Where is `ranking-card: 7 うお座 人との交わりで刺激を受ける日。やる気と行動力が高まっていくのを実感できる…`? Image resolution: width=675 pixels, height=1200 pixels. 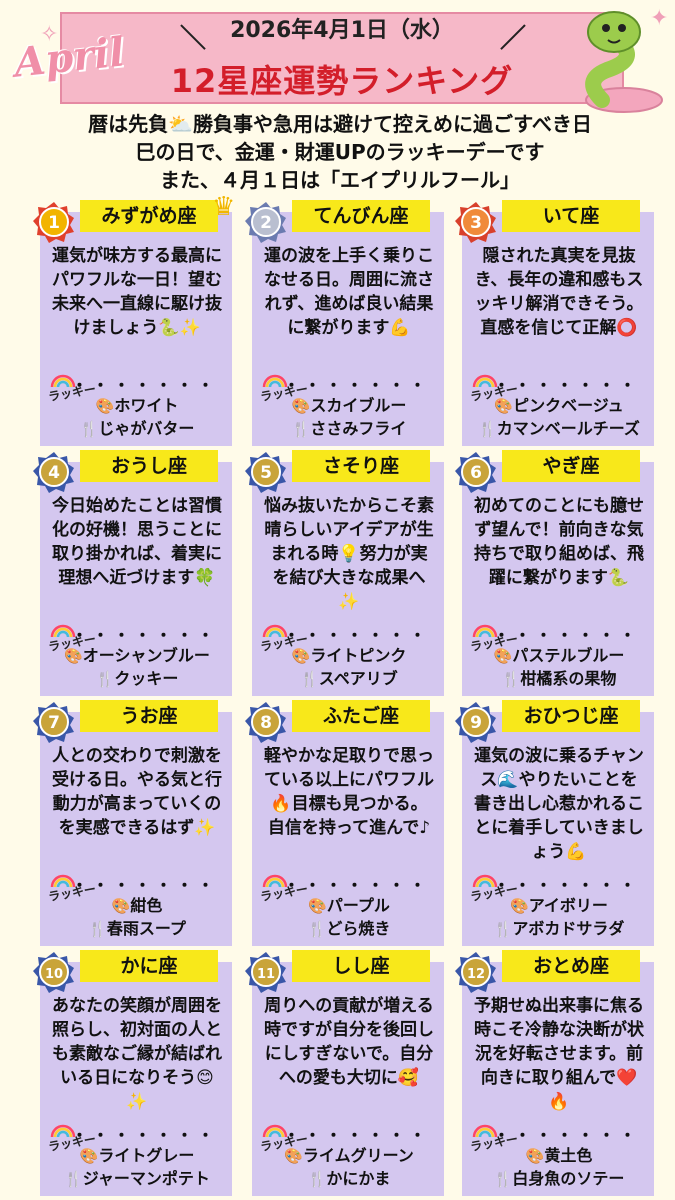 ranking-card: 7 うお座 人との交わりで刺激を受ける日。やる気と行動力が高まっていくのを実感できる… is located at coordinates (132, 823).